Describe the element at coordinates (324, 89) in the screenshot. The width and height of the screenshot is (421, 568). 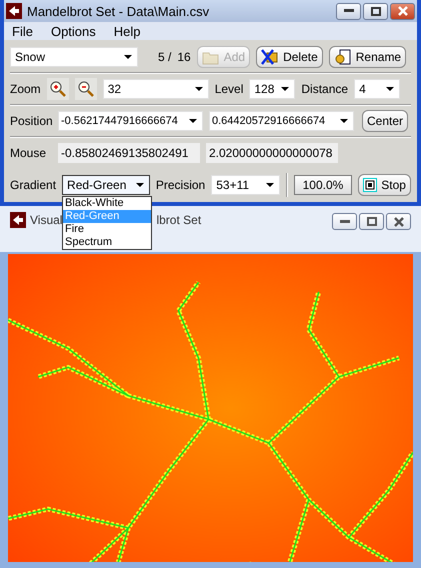
I see `distance-label: Distance` at that location.